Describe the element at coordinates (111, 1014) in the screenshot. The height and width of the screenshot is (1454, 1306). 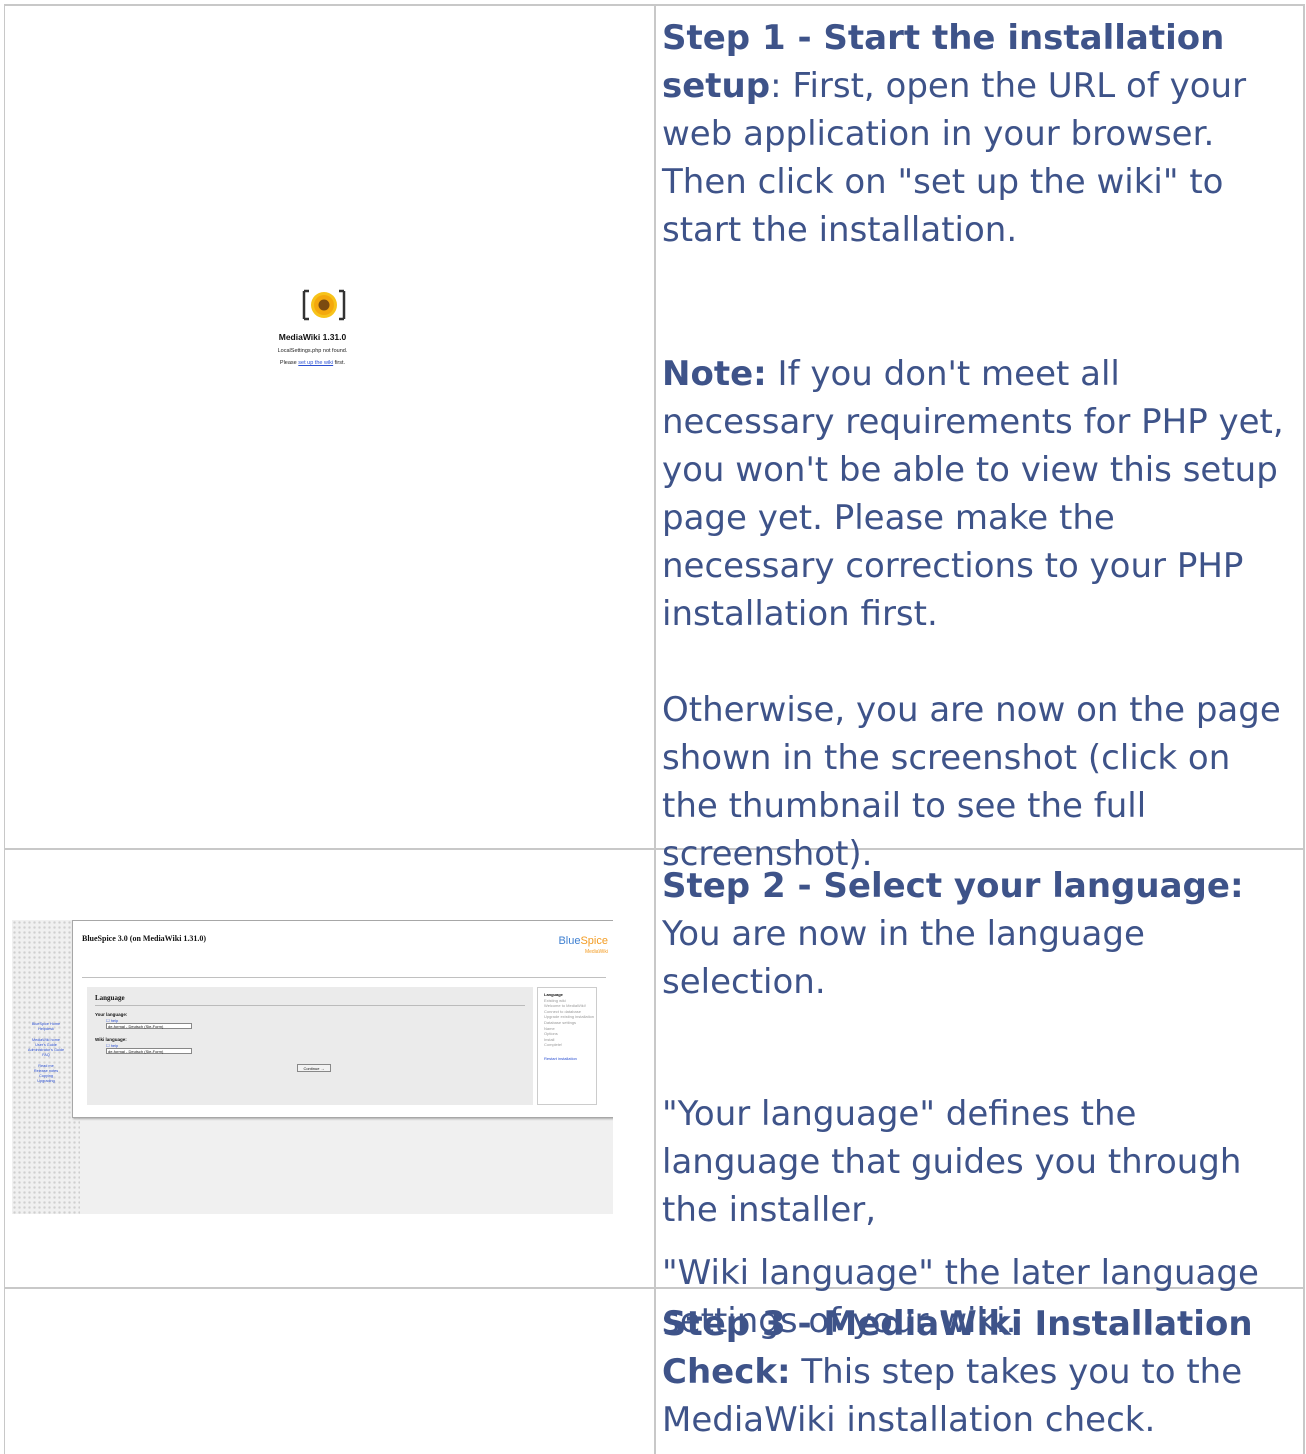
I see `your-language-label: Your language:` at that location.